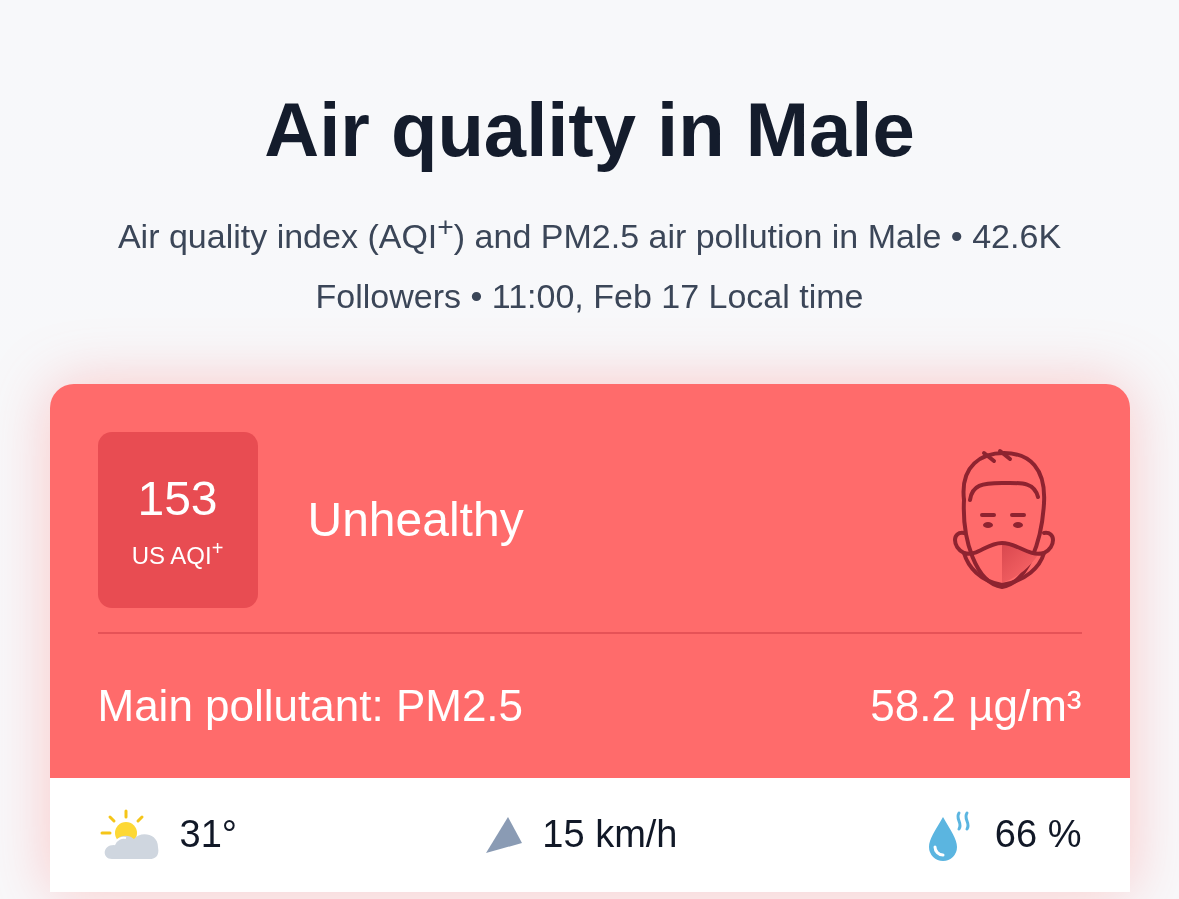  Describe the element at coordinates (610, 835) in the screenshot. I see `wind-speed-value: 15 km/h` at that location.